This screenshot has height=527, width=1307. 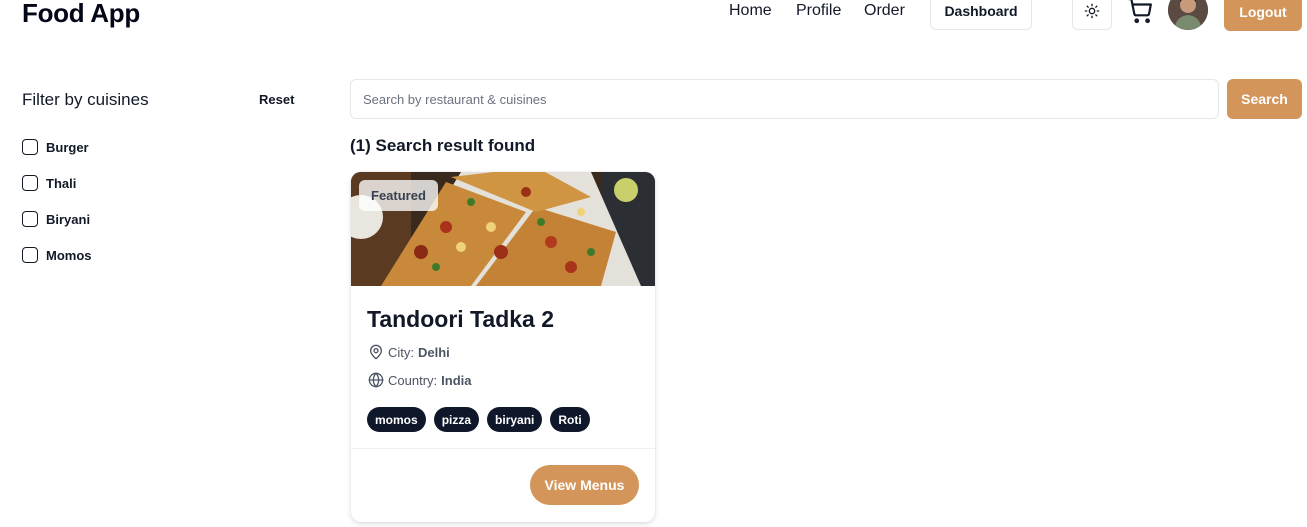 I want to click on avatar-photo-icon, so click(x=1188, y=15).